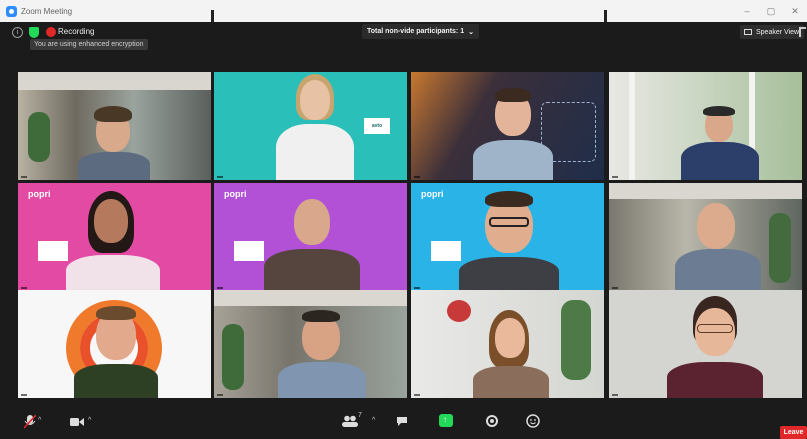  I want to click on share-screen-icon: ↑, so click(446, 420).